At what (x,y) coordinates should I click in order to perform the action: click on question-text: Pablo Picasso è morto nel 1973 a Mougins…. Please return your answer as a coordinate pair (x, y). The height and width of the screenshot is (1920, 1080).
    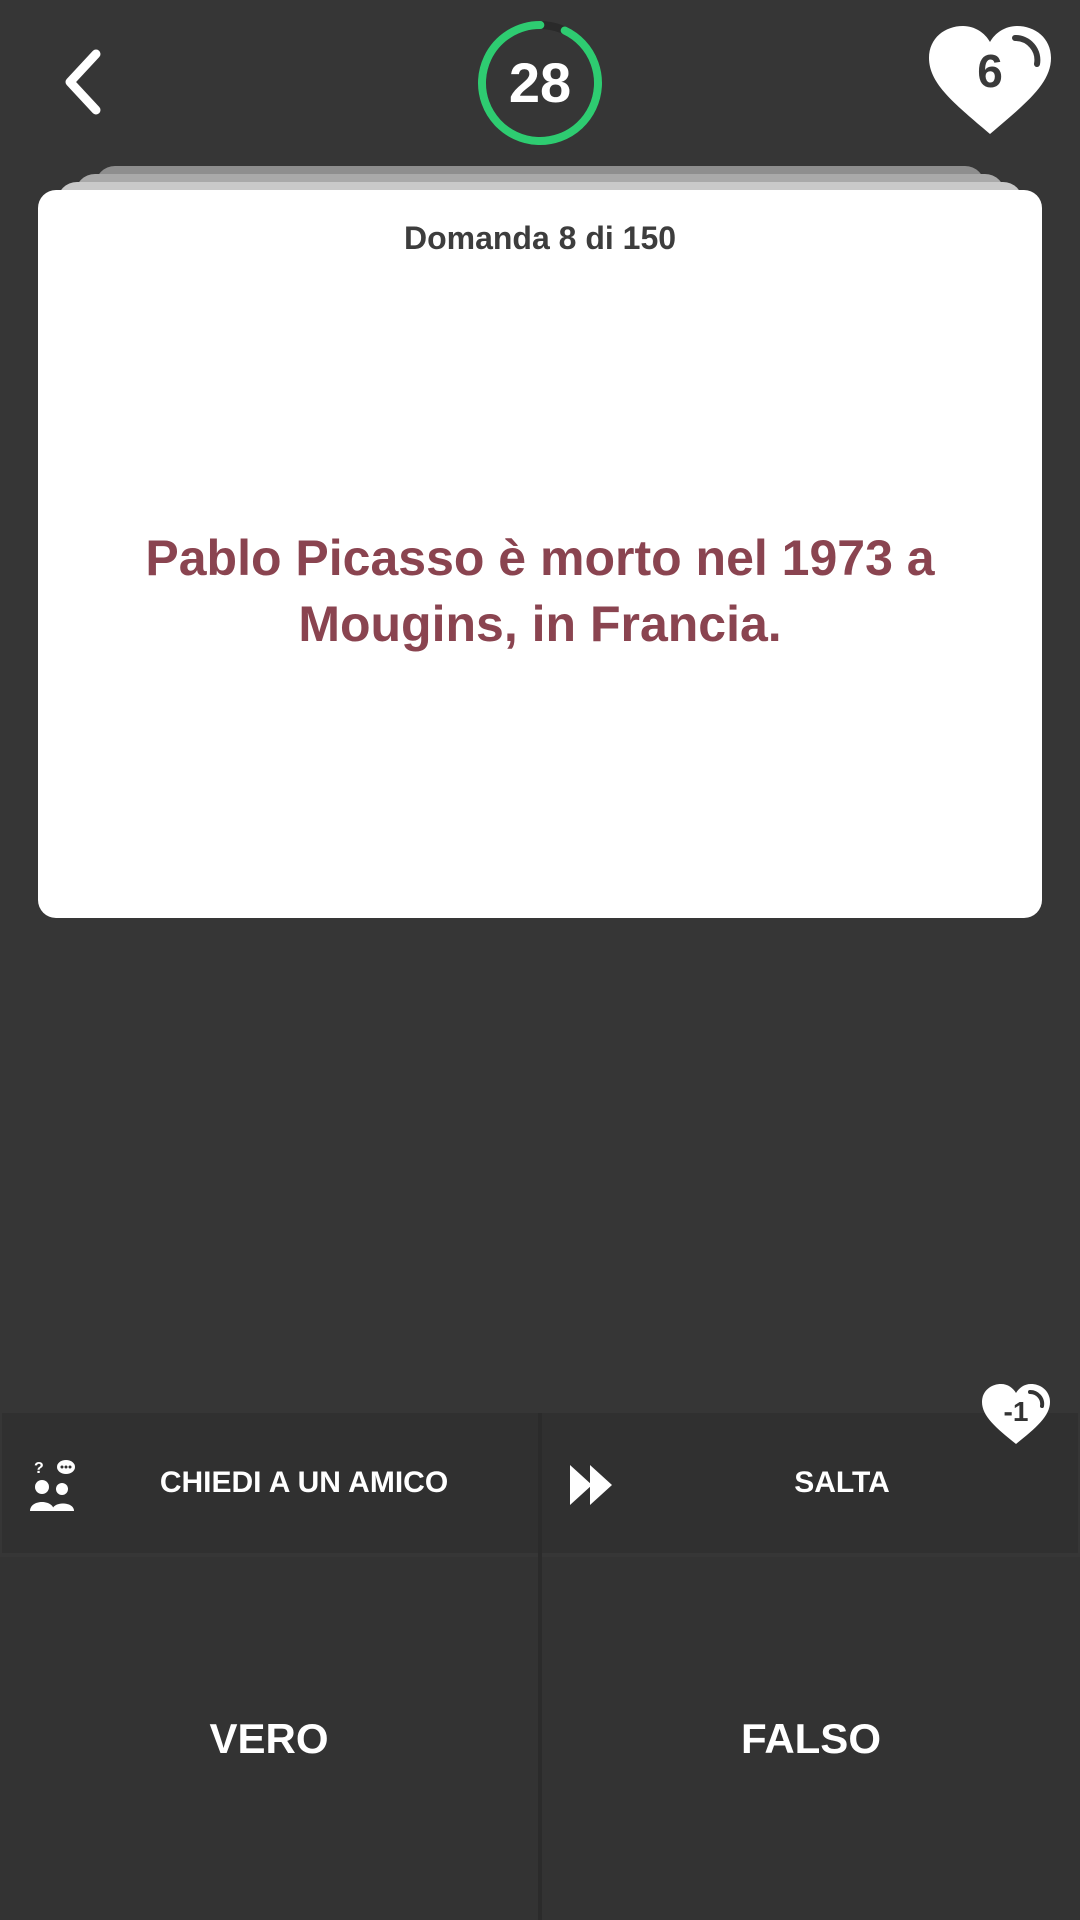
    Looking at the image, I should click on (540, 591).